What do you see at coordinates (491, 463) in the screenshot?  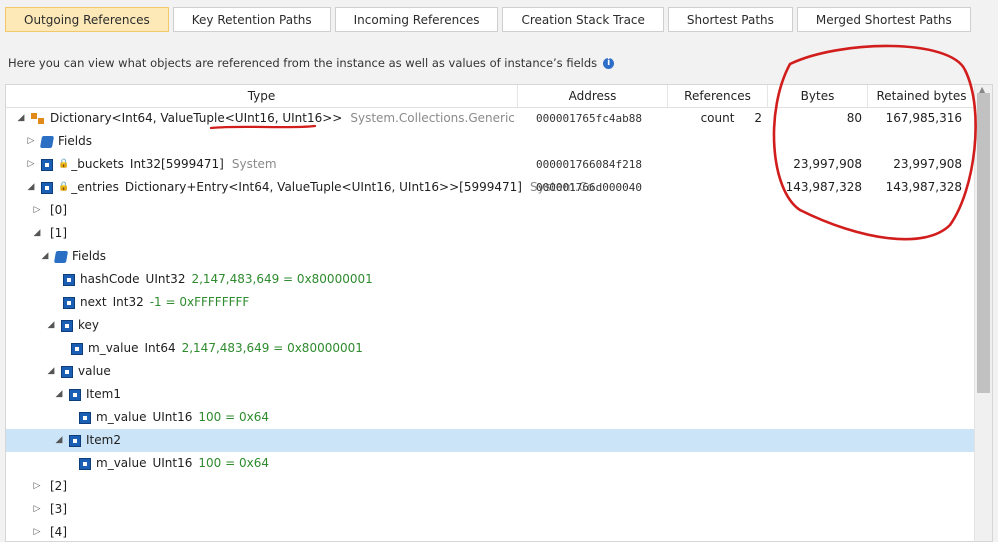 I see `tree-row-item2-m-value: m_value UInt16 100 = 0x64` at bounding box center [491, 463].